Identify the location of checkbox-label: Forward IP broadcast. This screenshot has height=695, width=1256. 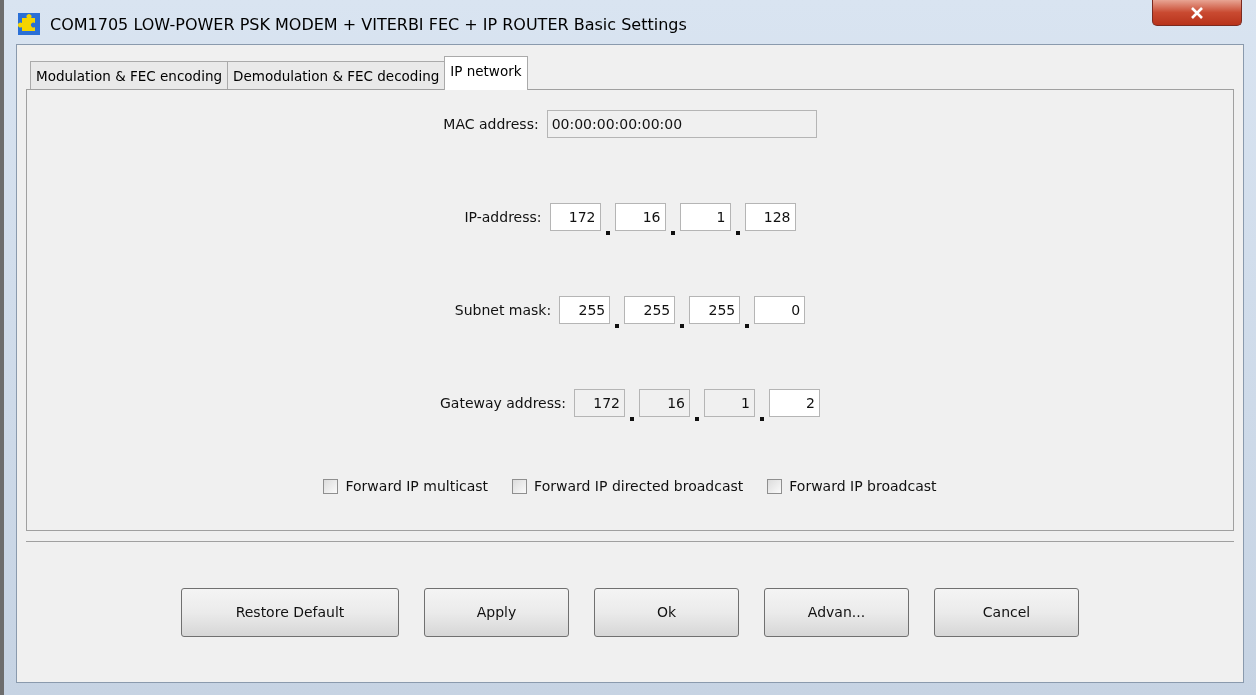
(863, 486).